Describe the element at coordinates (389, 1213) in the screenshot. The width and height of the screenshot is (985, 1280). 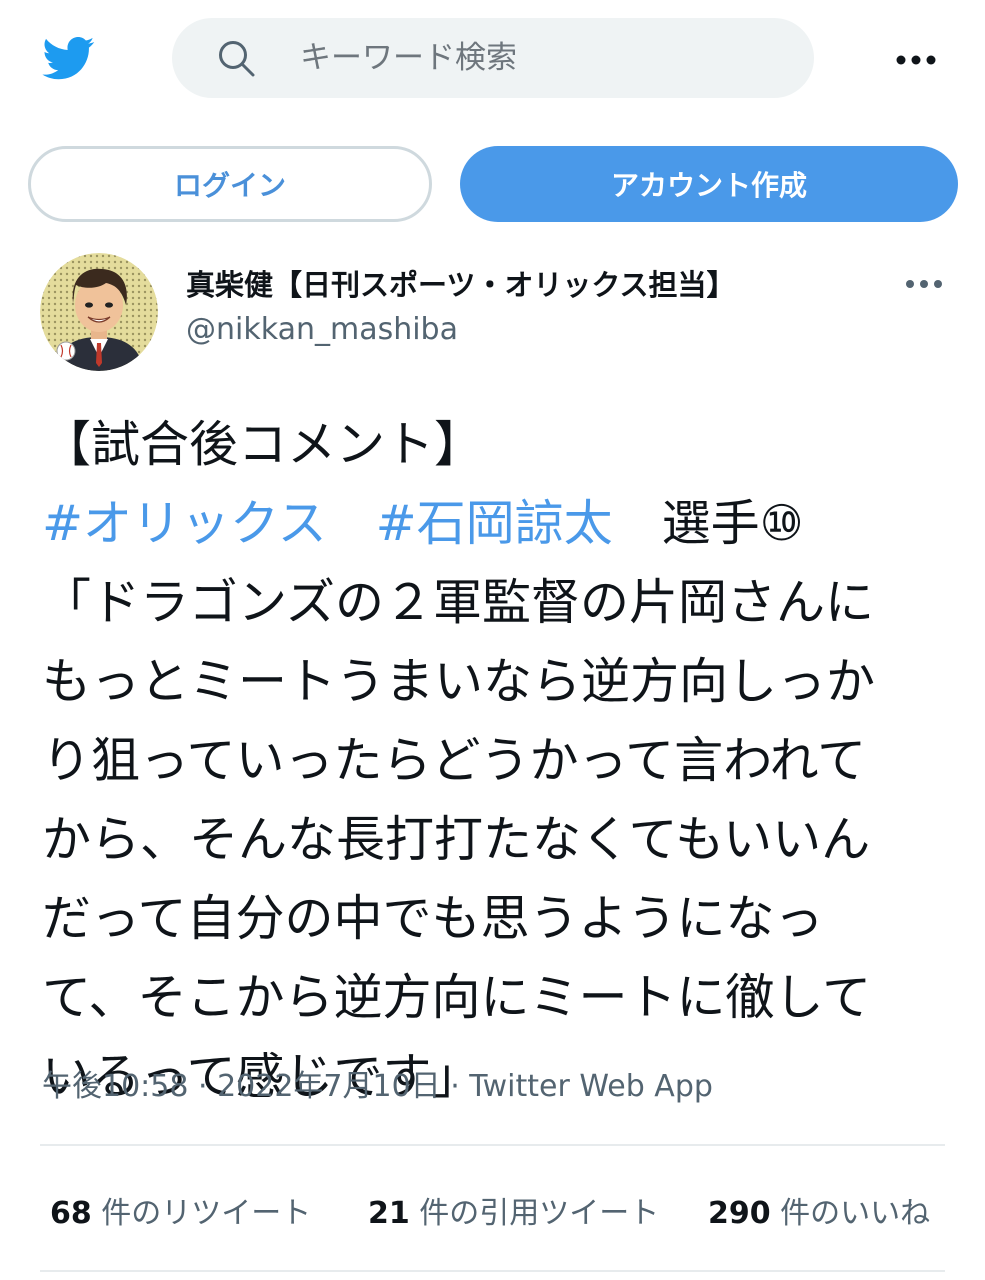
I see `quotes-count: 21` at that location.